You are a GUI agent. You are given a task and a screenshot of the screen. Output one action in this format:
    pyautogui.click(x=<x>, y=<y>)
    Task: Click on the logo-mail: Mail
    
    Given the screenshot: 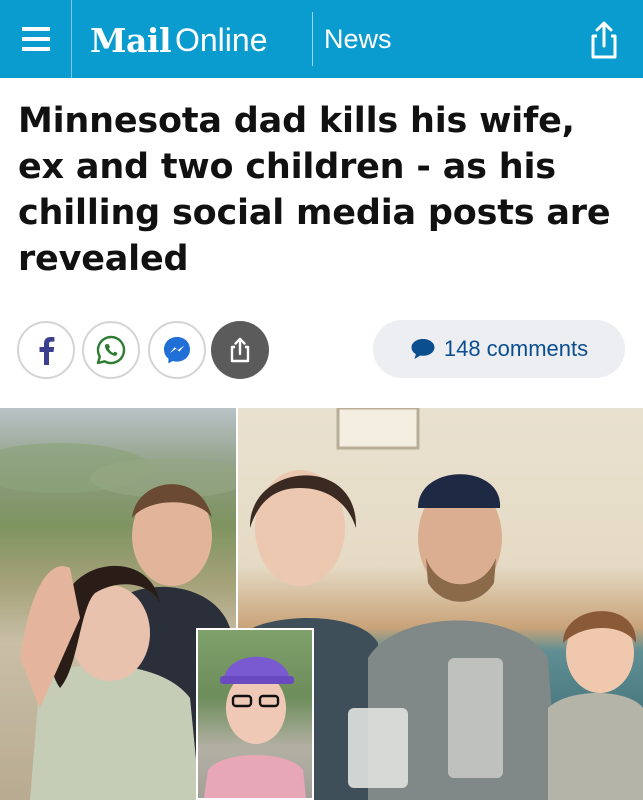 What is the action you would take?
    pyautogui.click(x=130, y=40)
    